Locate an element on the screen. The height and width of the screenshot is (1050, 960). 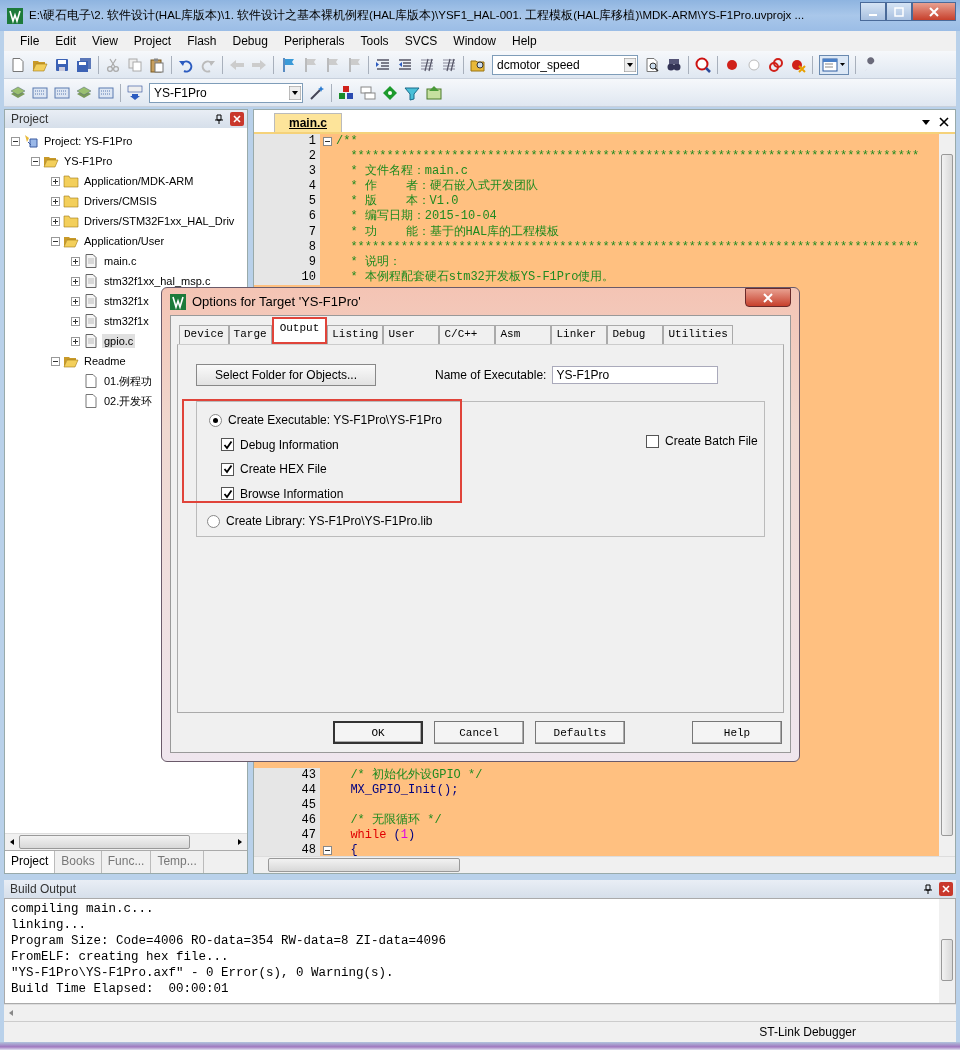
dialog-tab: Debug is located at coordinates (635, 334).